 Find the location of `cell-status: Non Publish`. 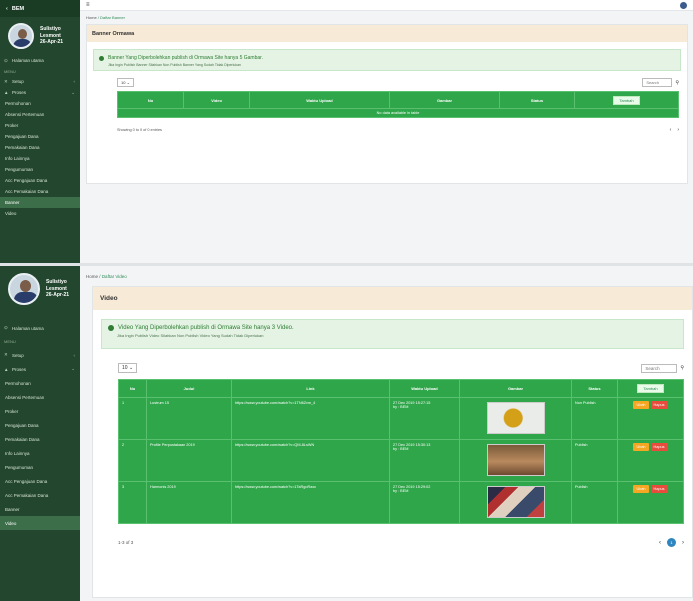

cell-status: Non Publish is located at coordinates (594, 418).